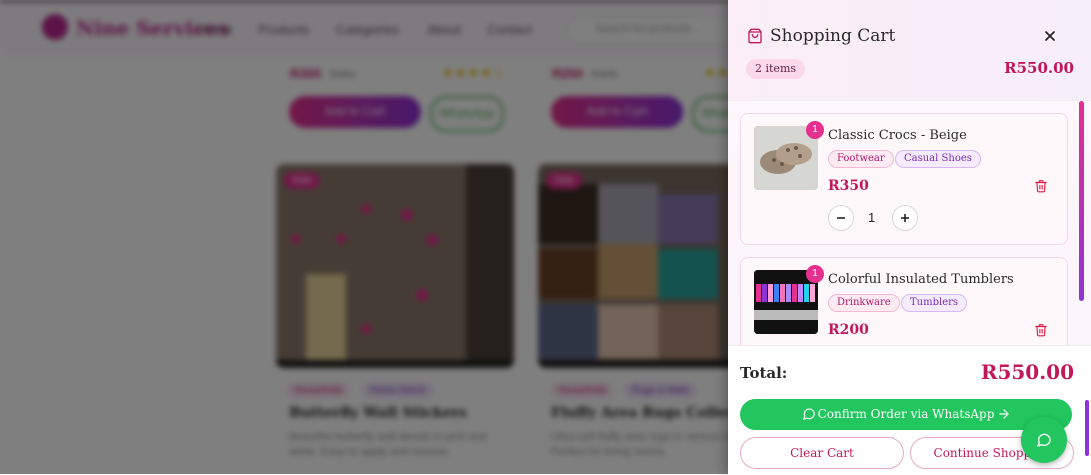 The image size is (1091, 475). I want to click on item-price: R350, so click(848, 186).